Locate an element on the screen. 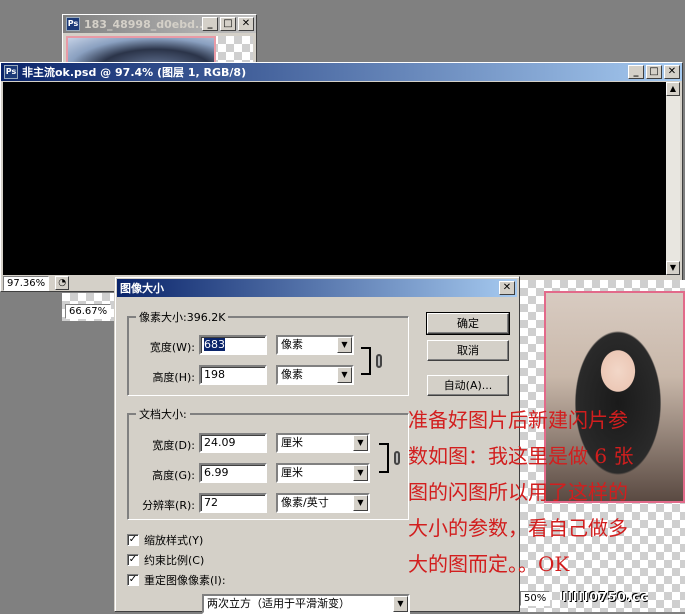  site-watermark: ⅠⅠⅠⅠⅠ0750.cc is located at coordinates (605, 597).